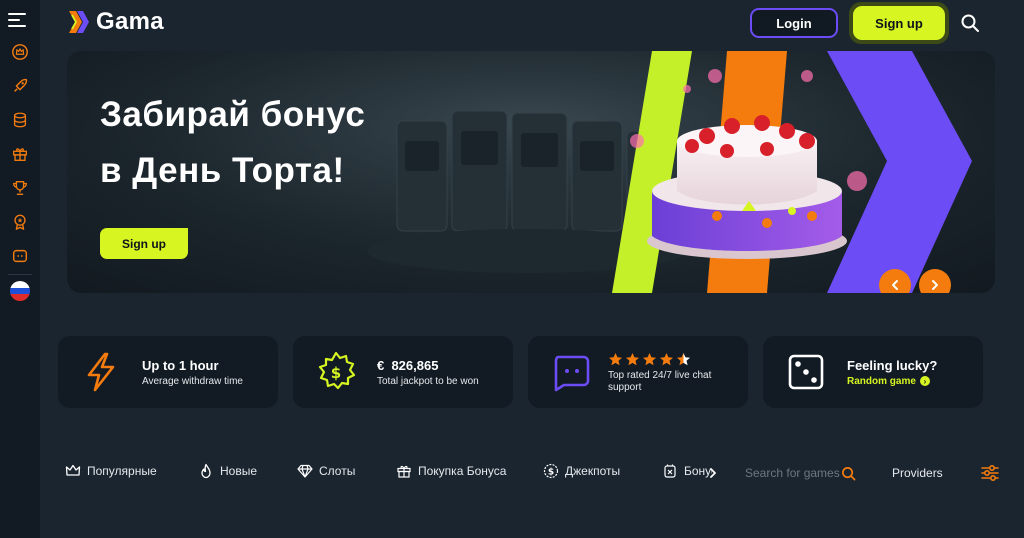 The image size is (1024, 538). Describe the element at coordinates (917, 473) in the screenshot. I see `providers-button: Providers` at that location.